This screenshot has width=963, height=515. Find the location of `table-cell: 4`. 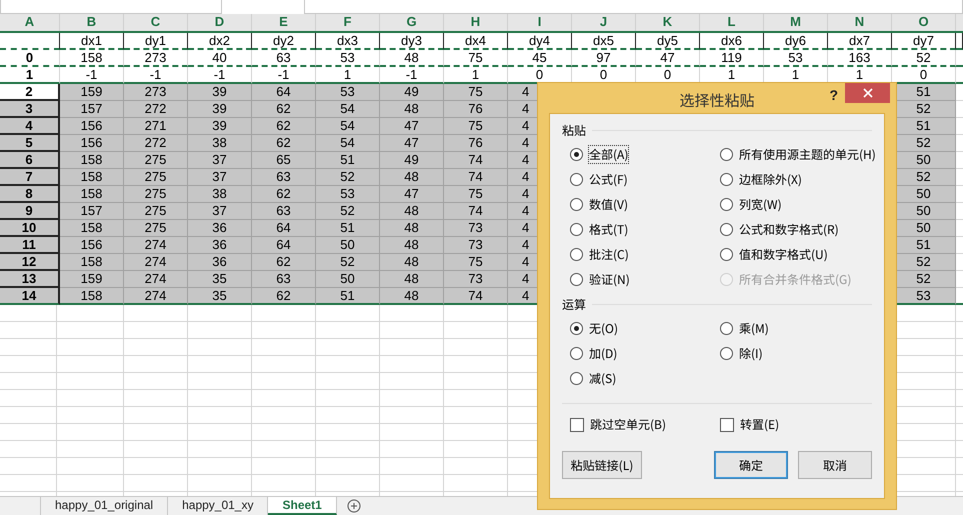

table-cell: 4 is located at coordinates (30, 126).